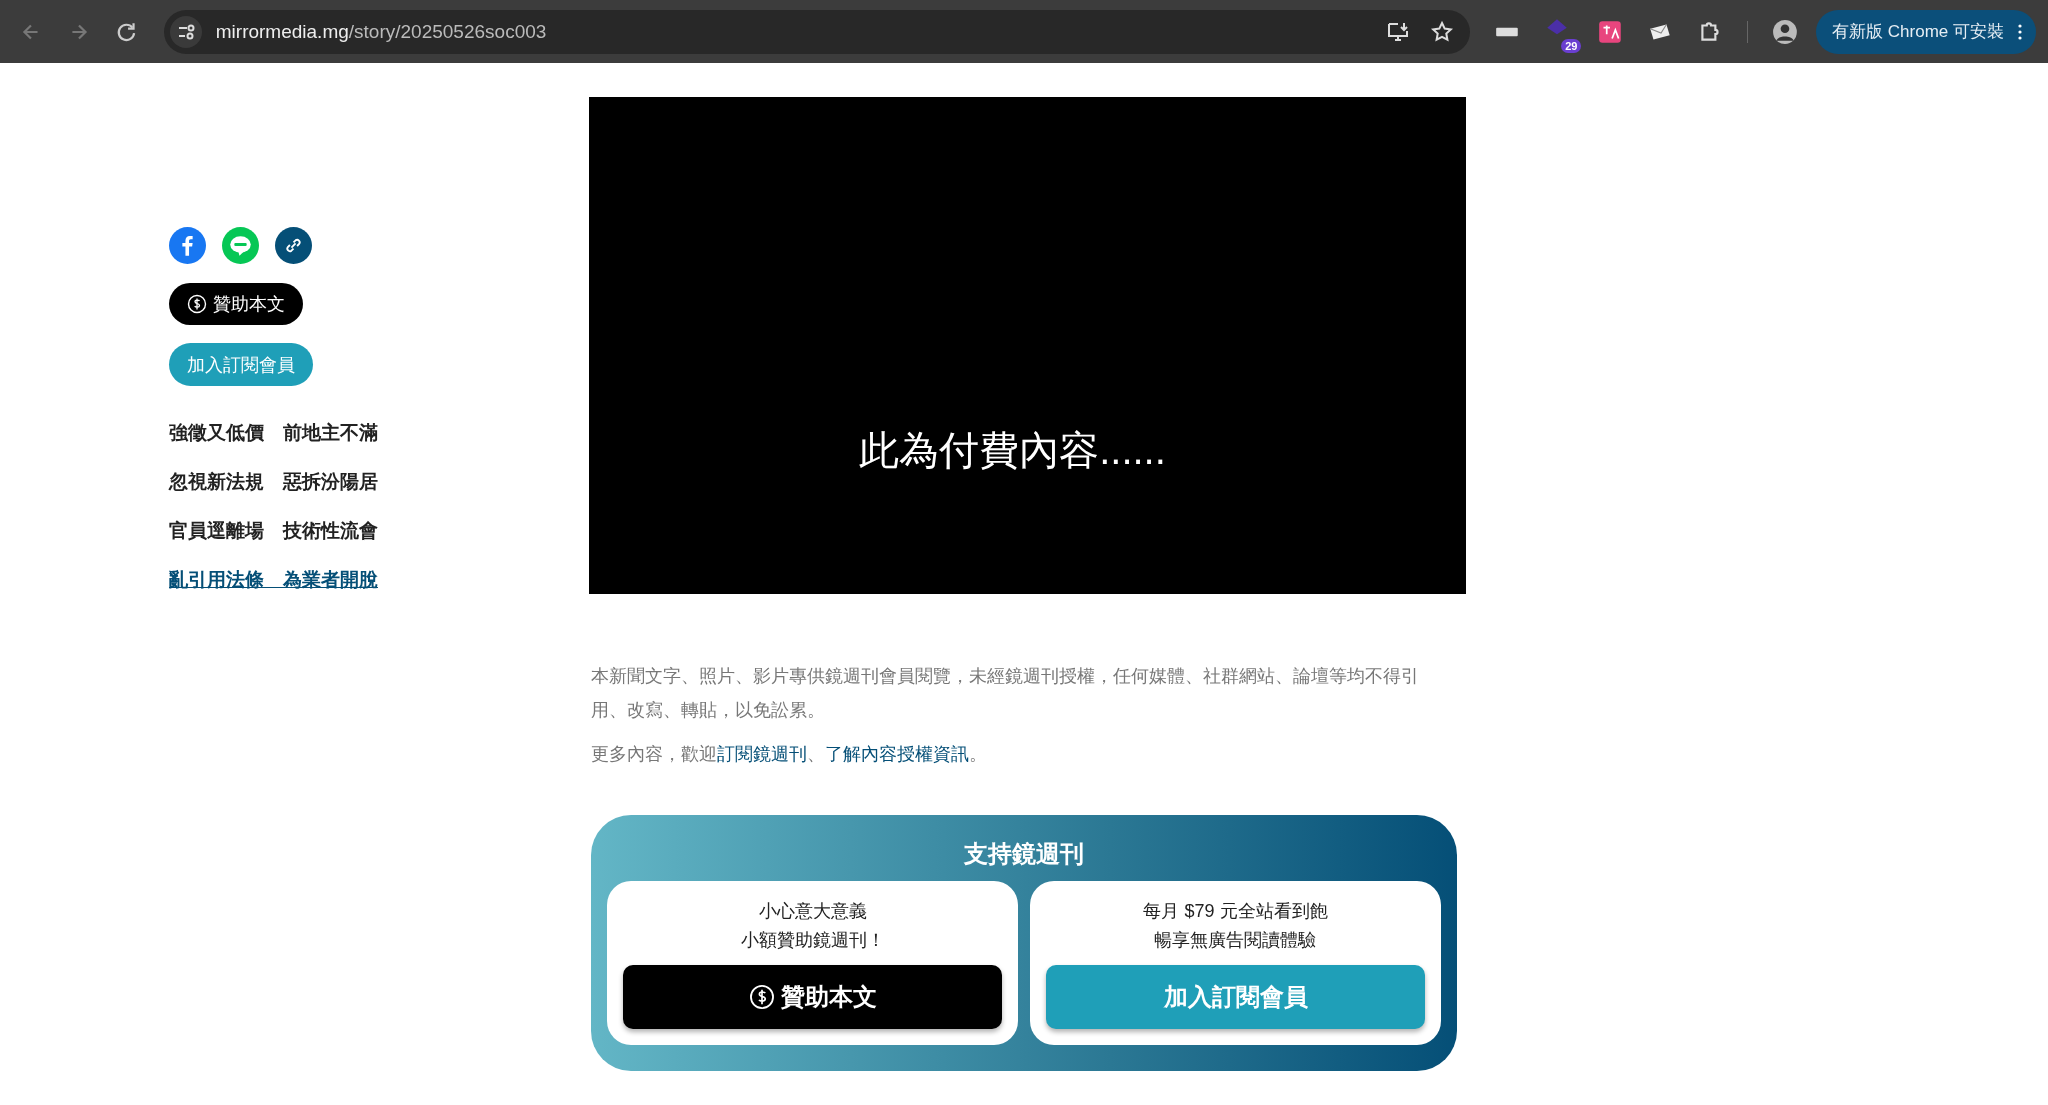 This screenshot has height=1105, width=2048. What do you see at coordinates (816, 754) in the screenshot?
I see `more-text: 、` at bounding box center [816, 754].